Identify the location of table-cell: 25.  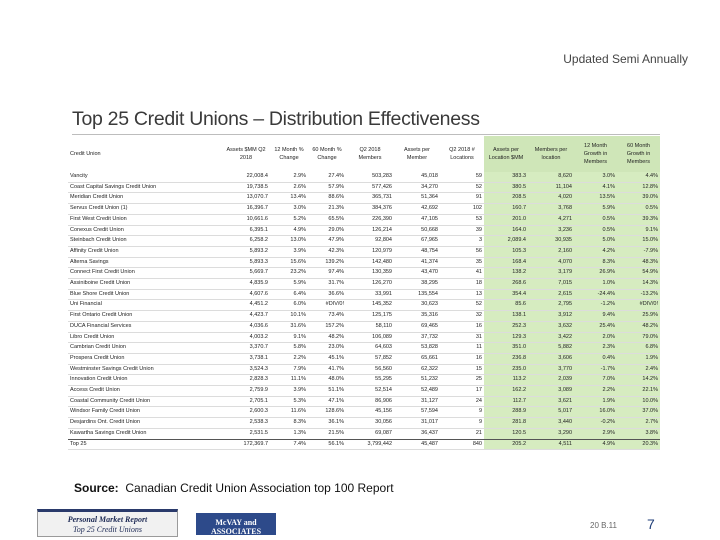
(478, 379).